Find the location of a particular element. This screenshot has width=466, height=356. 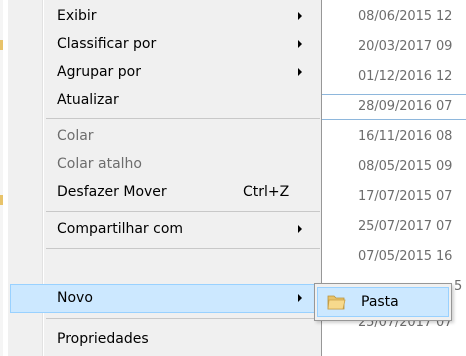

menu-item-desfazer-mover: Desfazer Mover Ctrl+Z is located at coordinates (165, 192).